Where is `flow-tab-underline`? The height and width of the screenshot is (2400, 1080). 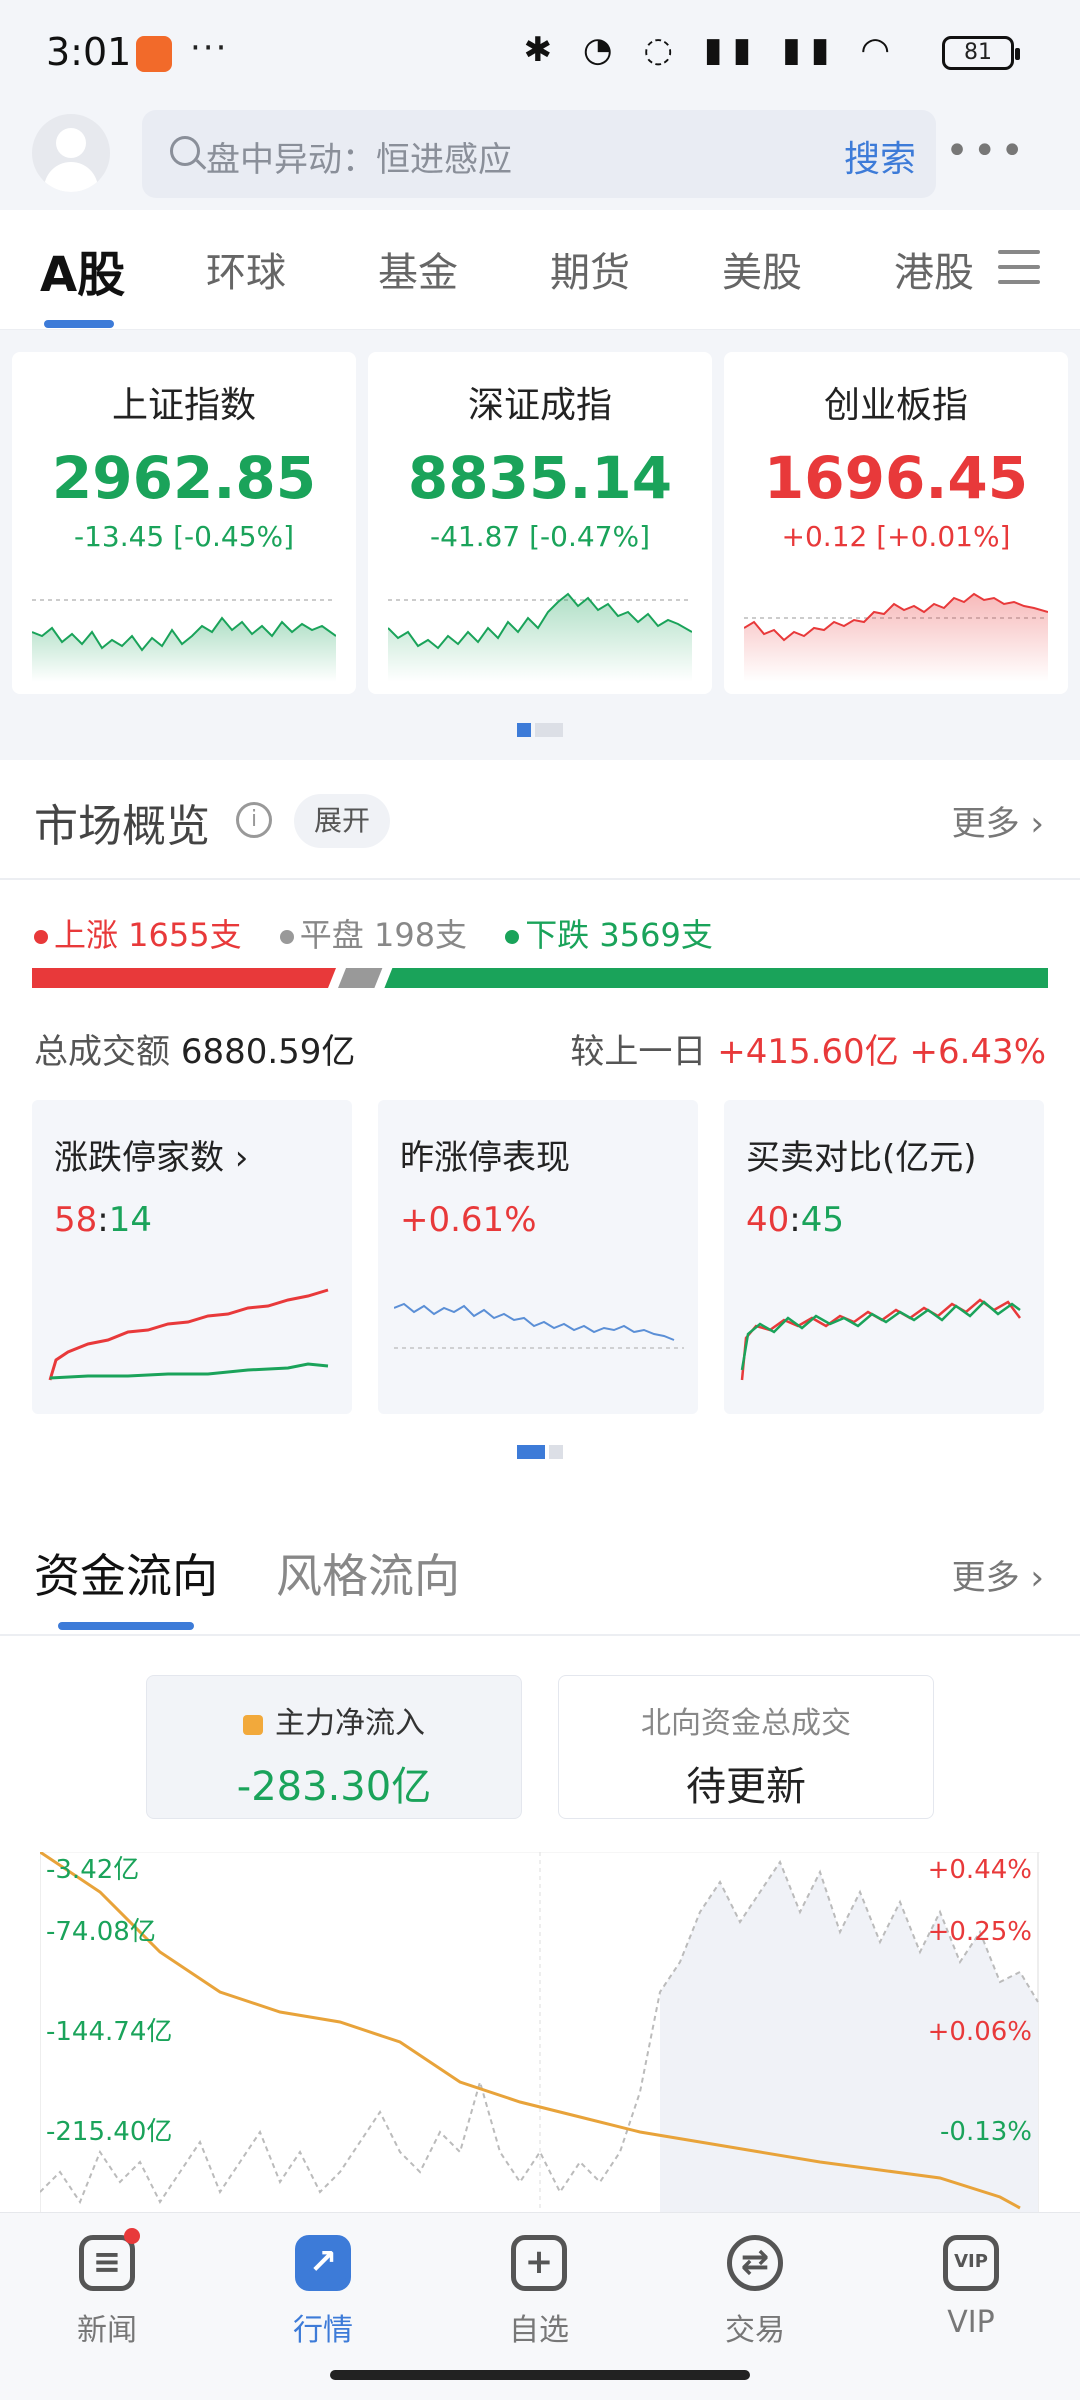 flow-tab-underline is located at coordinates (126, 1626).